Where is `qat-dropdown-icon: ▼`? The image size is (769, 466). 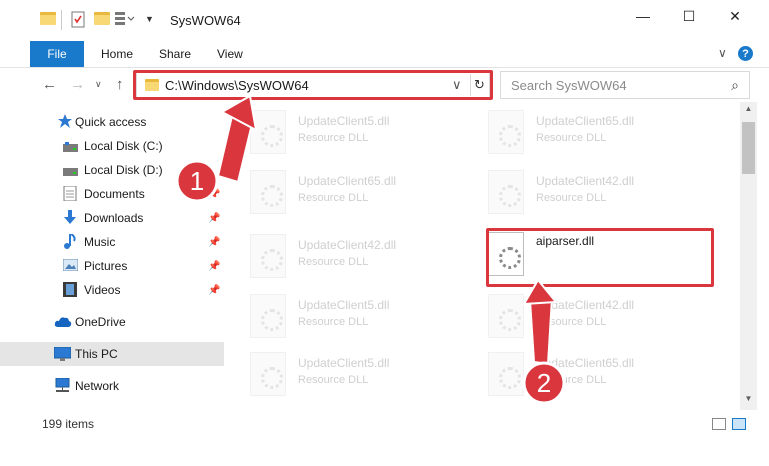
qat-dropdown-icon: ▼ is located at coordinates (149, 19).